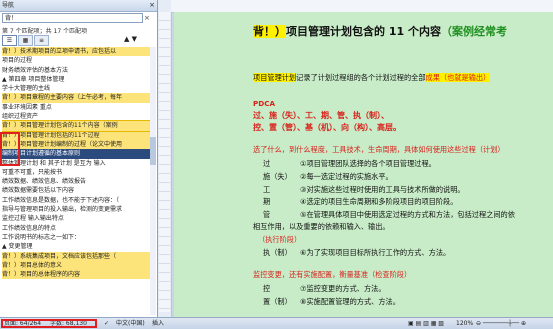 This screenshot has width=553, height=329. I want to click on clear-search-icon: ×, so click(147, 18).